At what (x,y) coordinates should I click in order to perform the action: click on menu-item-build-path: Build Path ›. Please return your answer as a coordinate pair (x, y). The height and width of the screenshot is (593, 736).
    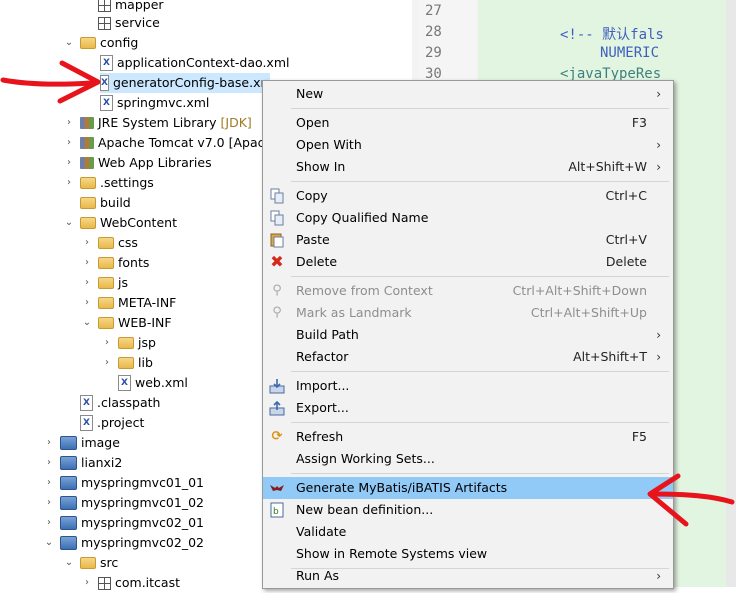
    Looking at the image, I should click on (468, 335).